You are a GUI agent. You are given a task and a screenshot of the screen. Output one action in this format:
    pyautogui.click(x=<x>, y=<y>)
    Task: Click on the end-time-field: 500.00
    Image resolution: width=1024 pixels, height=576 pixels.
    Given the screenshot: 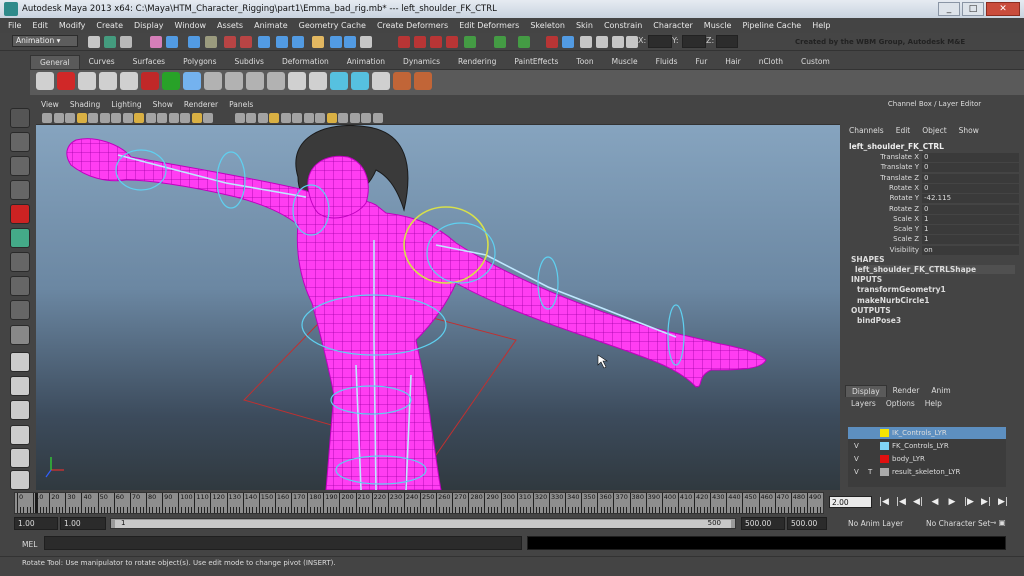 What is the action you would take?
    pyautogui.click(x=807, y=523)
    